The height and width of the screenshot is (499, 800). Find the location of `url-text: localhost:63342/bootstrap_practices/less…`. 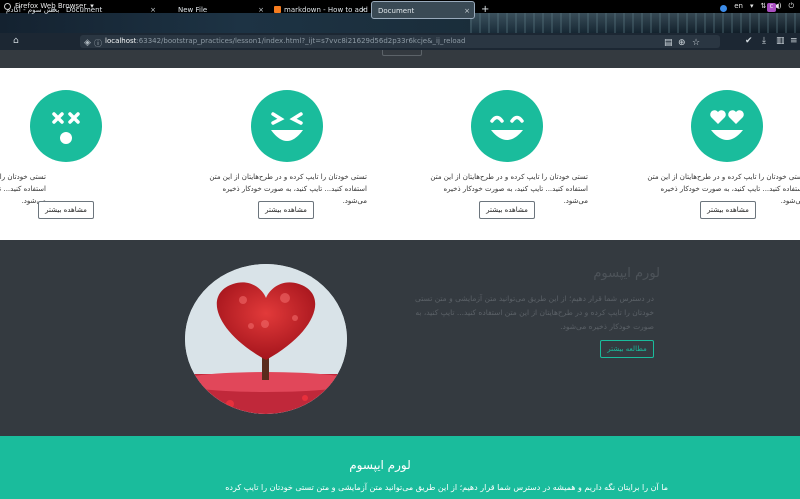

url-text: localhost:63342/bootstrap_practices/less… is located at coordinates (315, 41).